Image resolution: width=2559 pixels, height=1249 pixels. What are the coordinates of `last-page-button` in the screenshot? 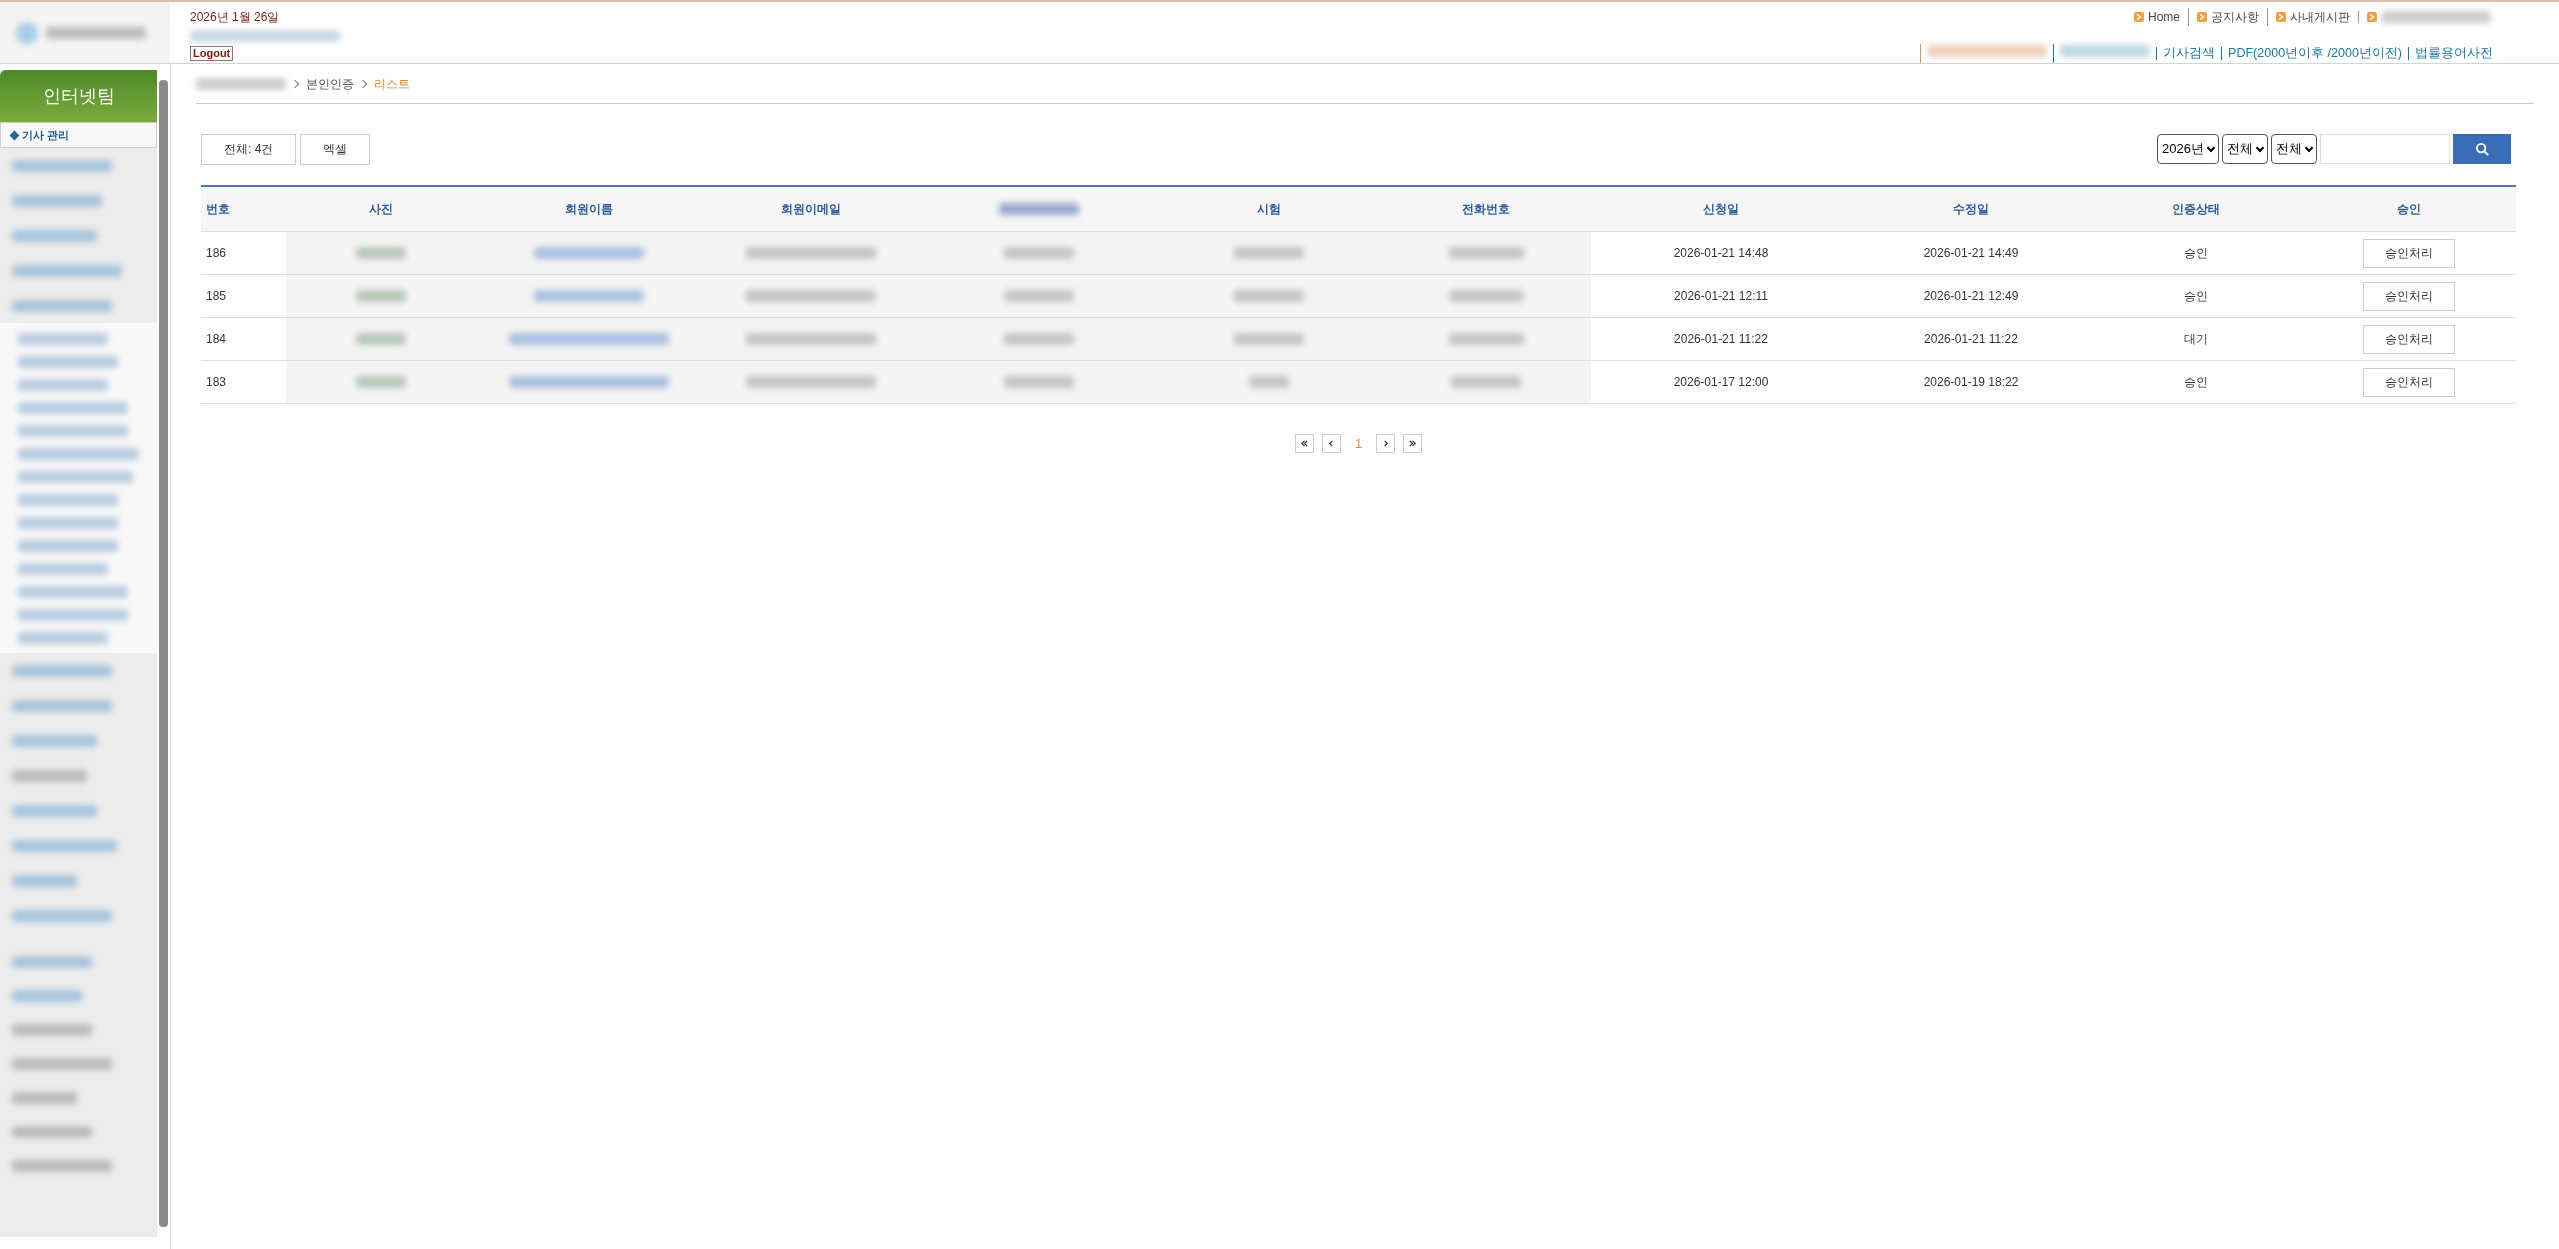 It's located at (1412, 443).